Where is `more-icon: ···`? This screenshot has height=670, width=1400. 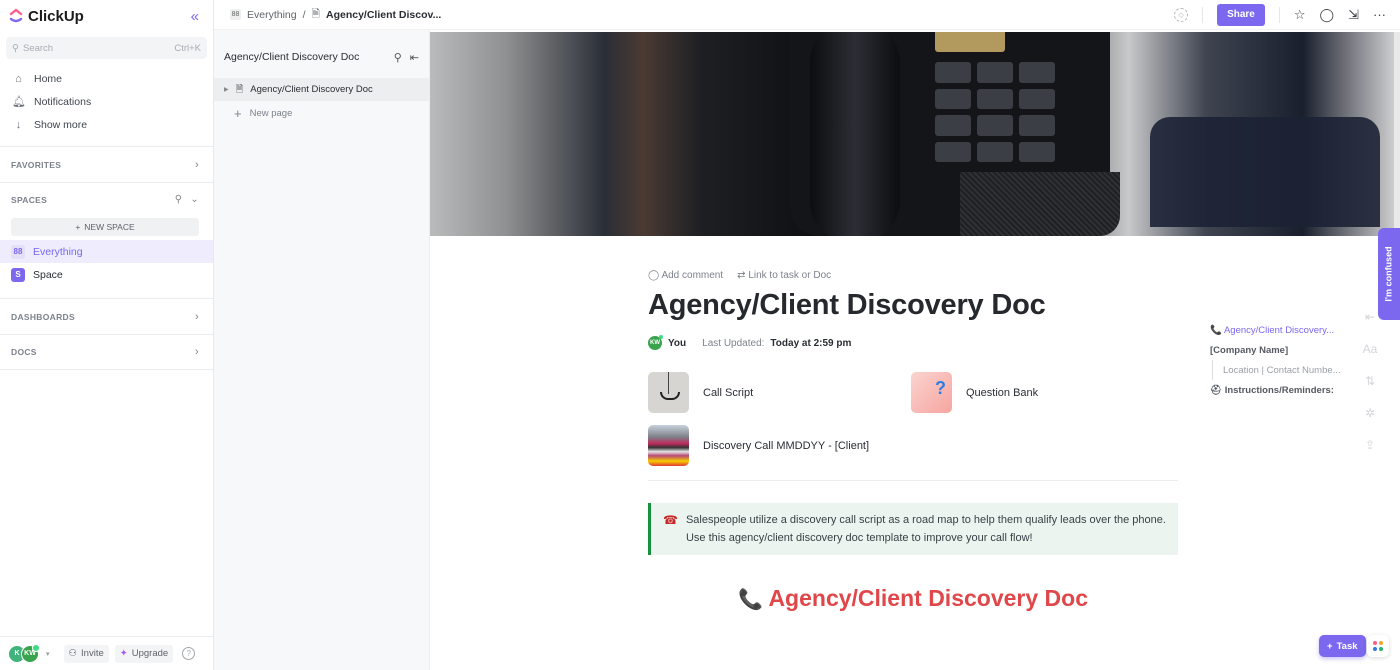 more-icon: ··· is located at coordinates (1379, 14).